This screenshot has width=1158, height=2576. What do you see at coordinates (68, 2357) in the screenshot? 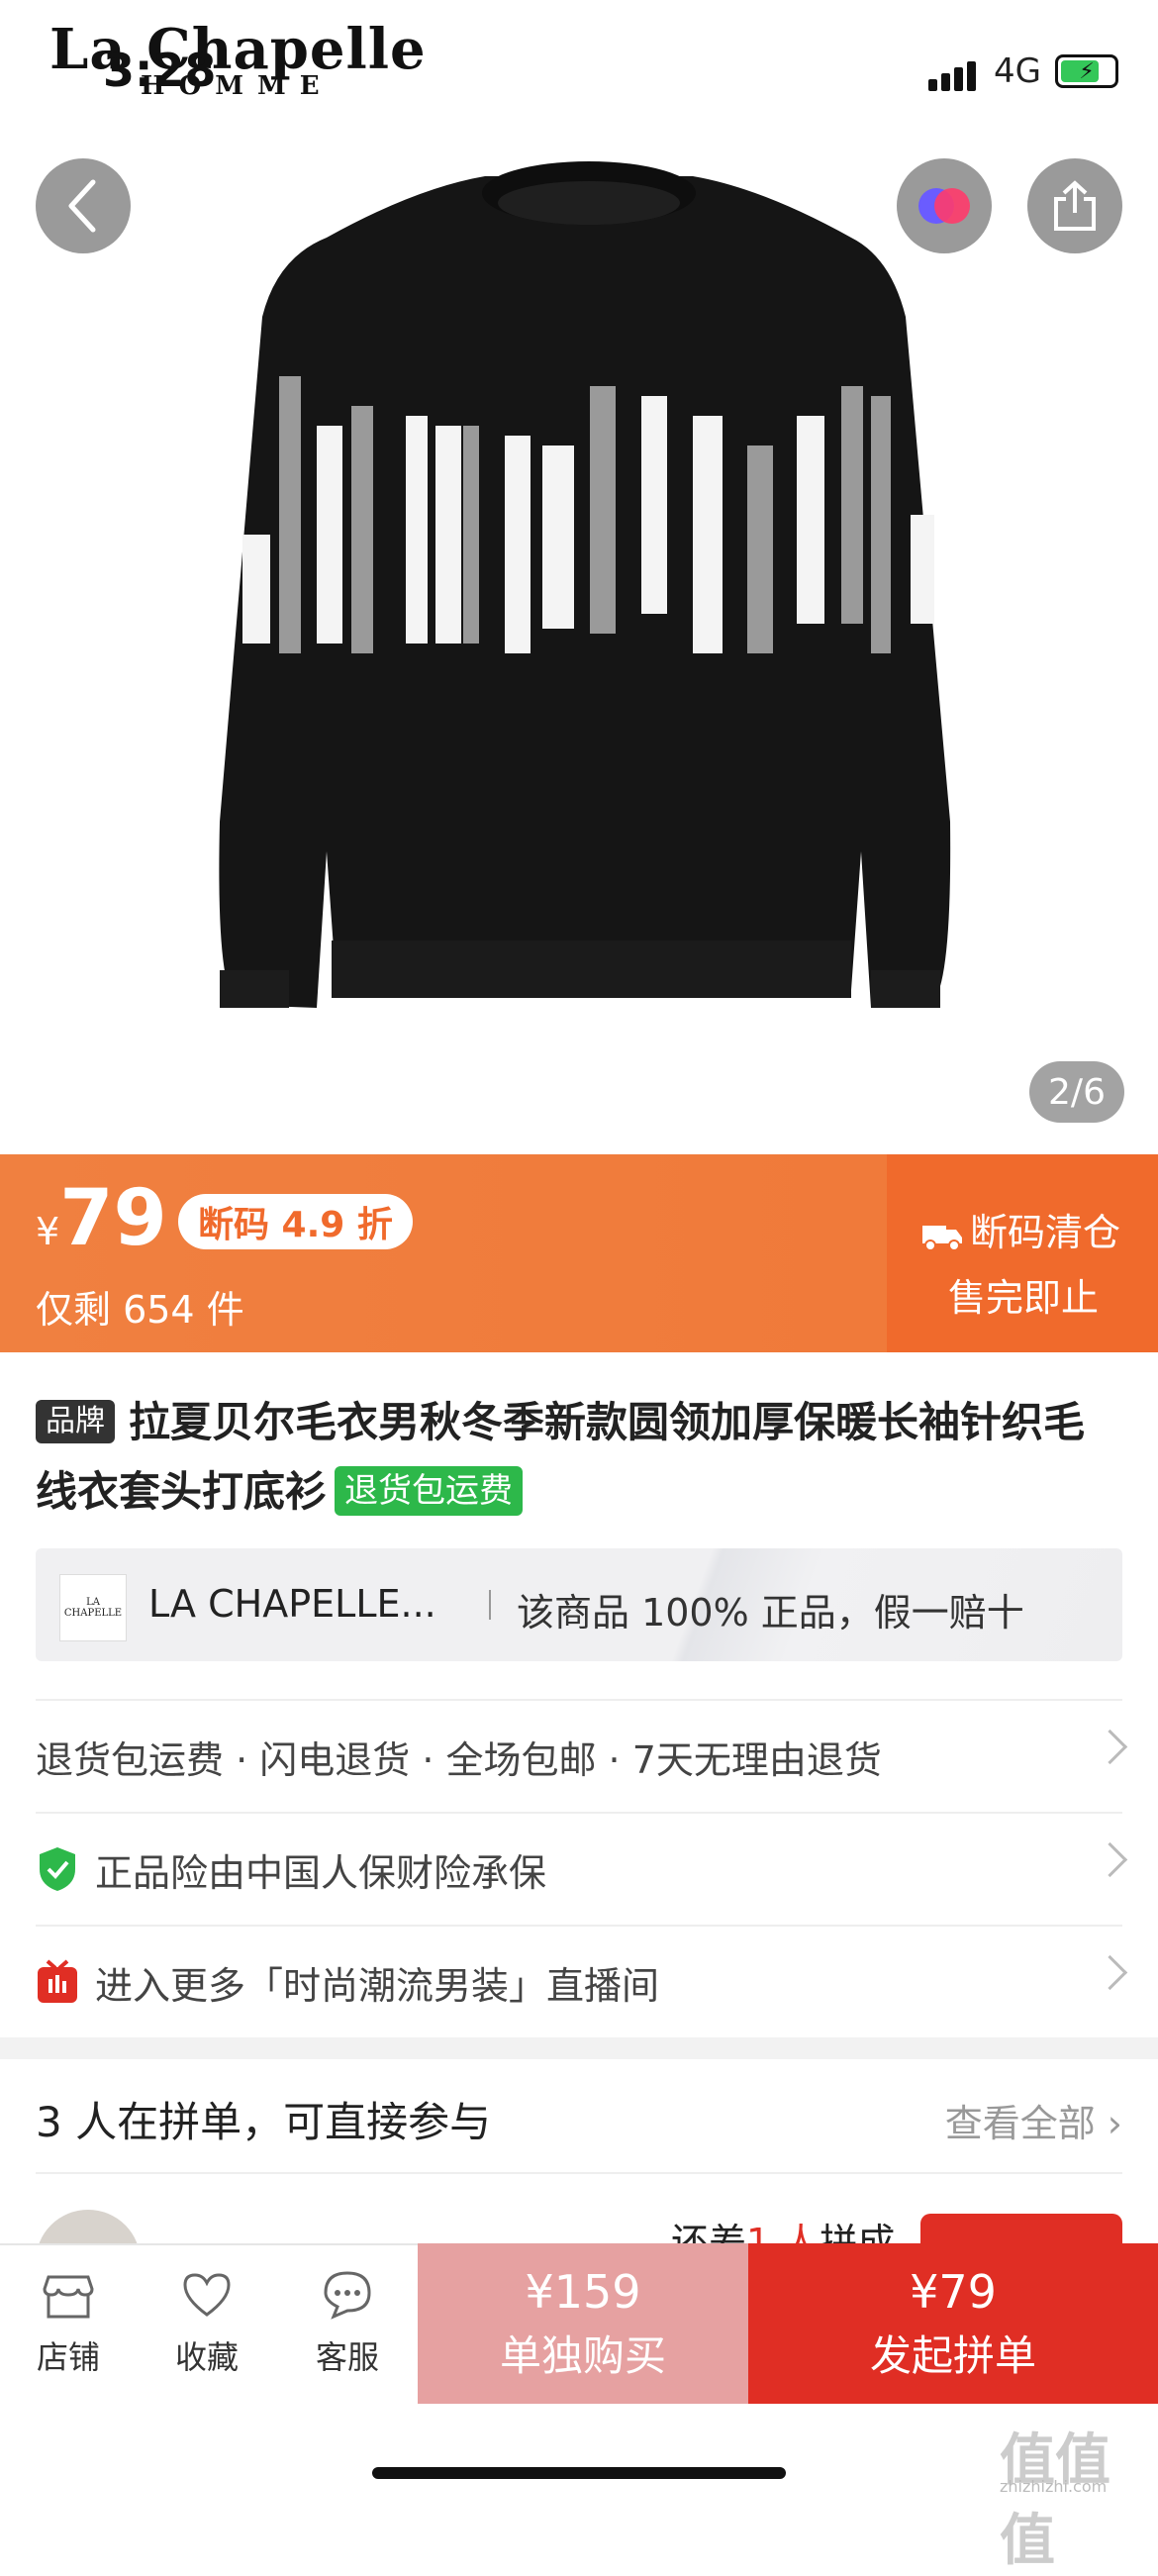
I see `shop-label: 店铺` at bounding box center [68, 2357].